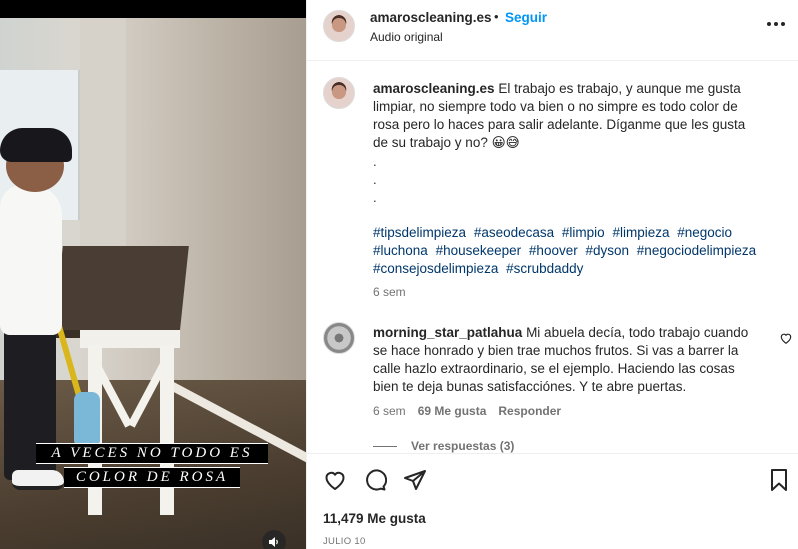 The width and height of the screenshot is (798, 549). I want to click on like-heart-icon, so click(335, 480).